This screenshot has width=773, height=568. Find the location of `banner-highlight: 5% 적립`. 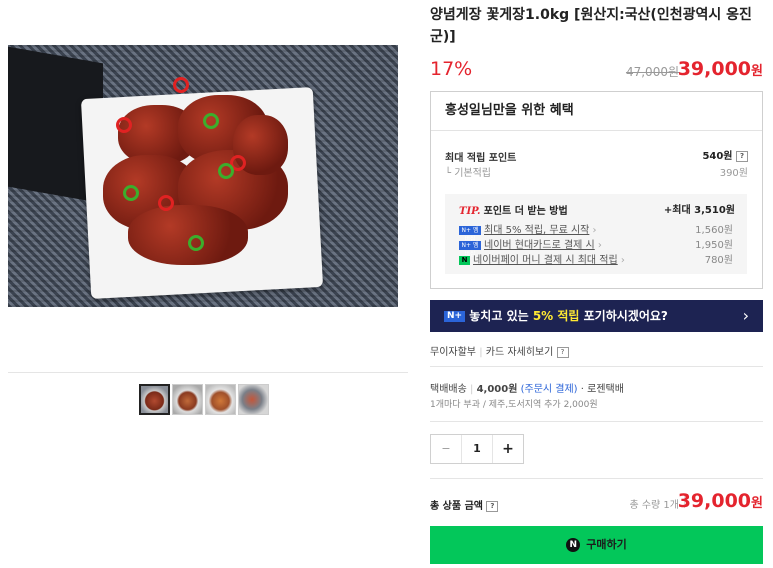

banner-highlight: 5% 적립 is located at coordinates (556, 316).